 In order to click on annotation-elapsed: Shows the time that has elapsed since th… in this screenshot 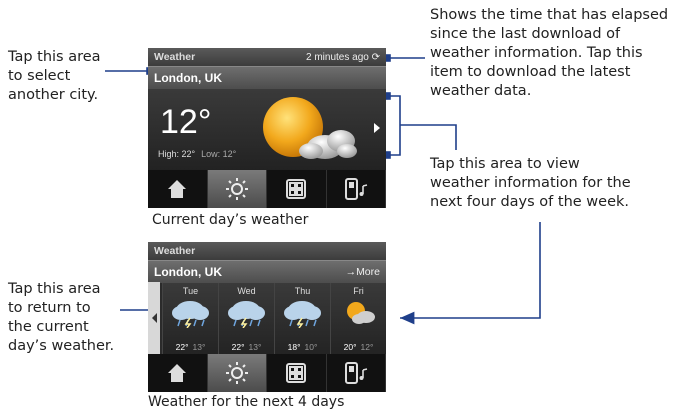, I will do `click(549, 53)`.